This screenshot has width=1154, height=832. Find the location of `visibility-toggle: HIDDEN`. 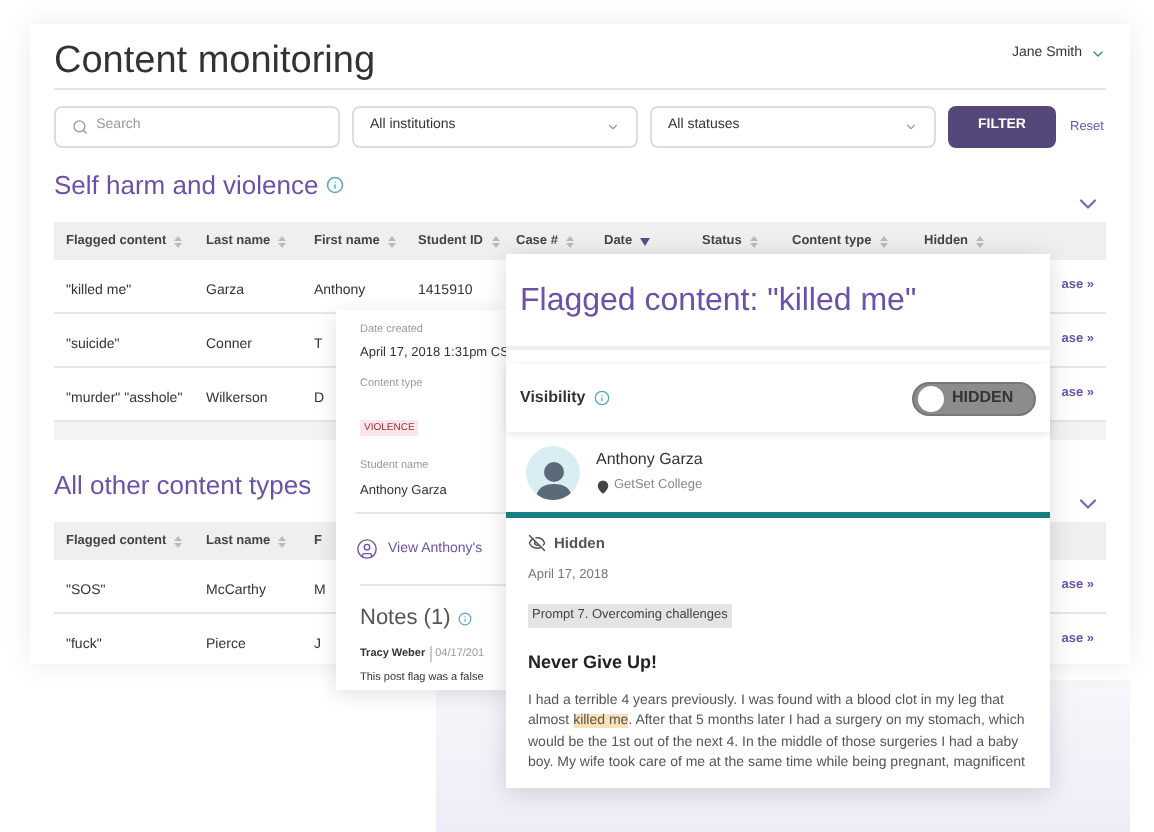

visibility-toggle: HIDDEN is located at coordinates (974, 398).